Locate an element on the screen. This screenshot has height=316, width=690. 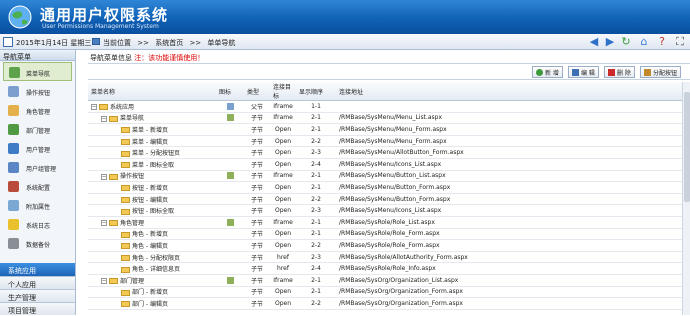
url-cell is located at coordinates (509, 106).